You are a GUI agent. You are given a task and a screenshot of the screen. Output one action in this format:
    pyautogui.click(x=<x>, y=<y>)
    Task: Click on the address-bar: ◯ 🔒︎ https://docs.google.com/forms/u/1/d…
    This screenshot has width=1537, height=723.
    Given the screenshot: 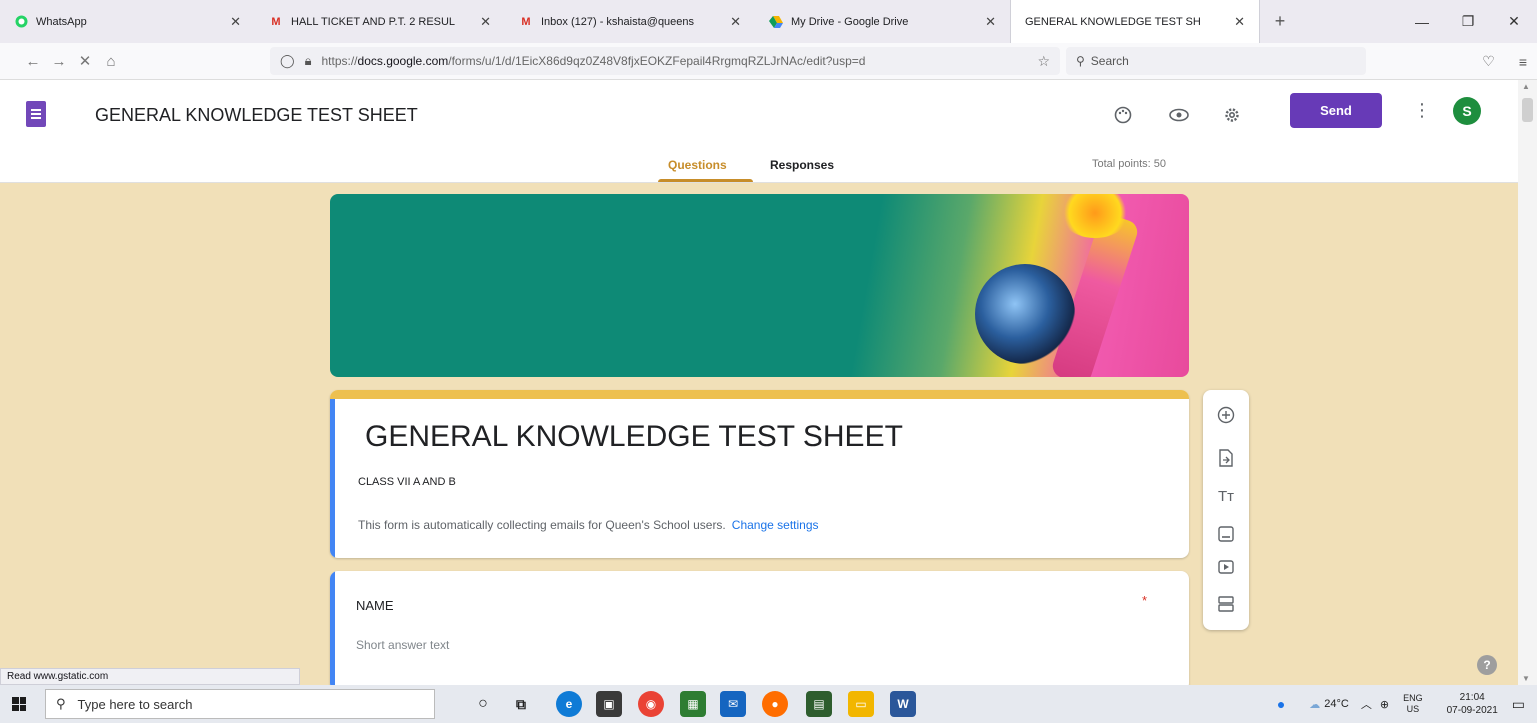 What is the action you would take?
    pyautogui.click(x=665, y=61)
    